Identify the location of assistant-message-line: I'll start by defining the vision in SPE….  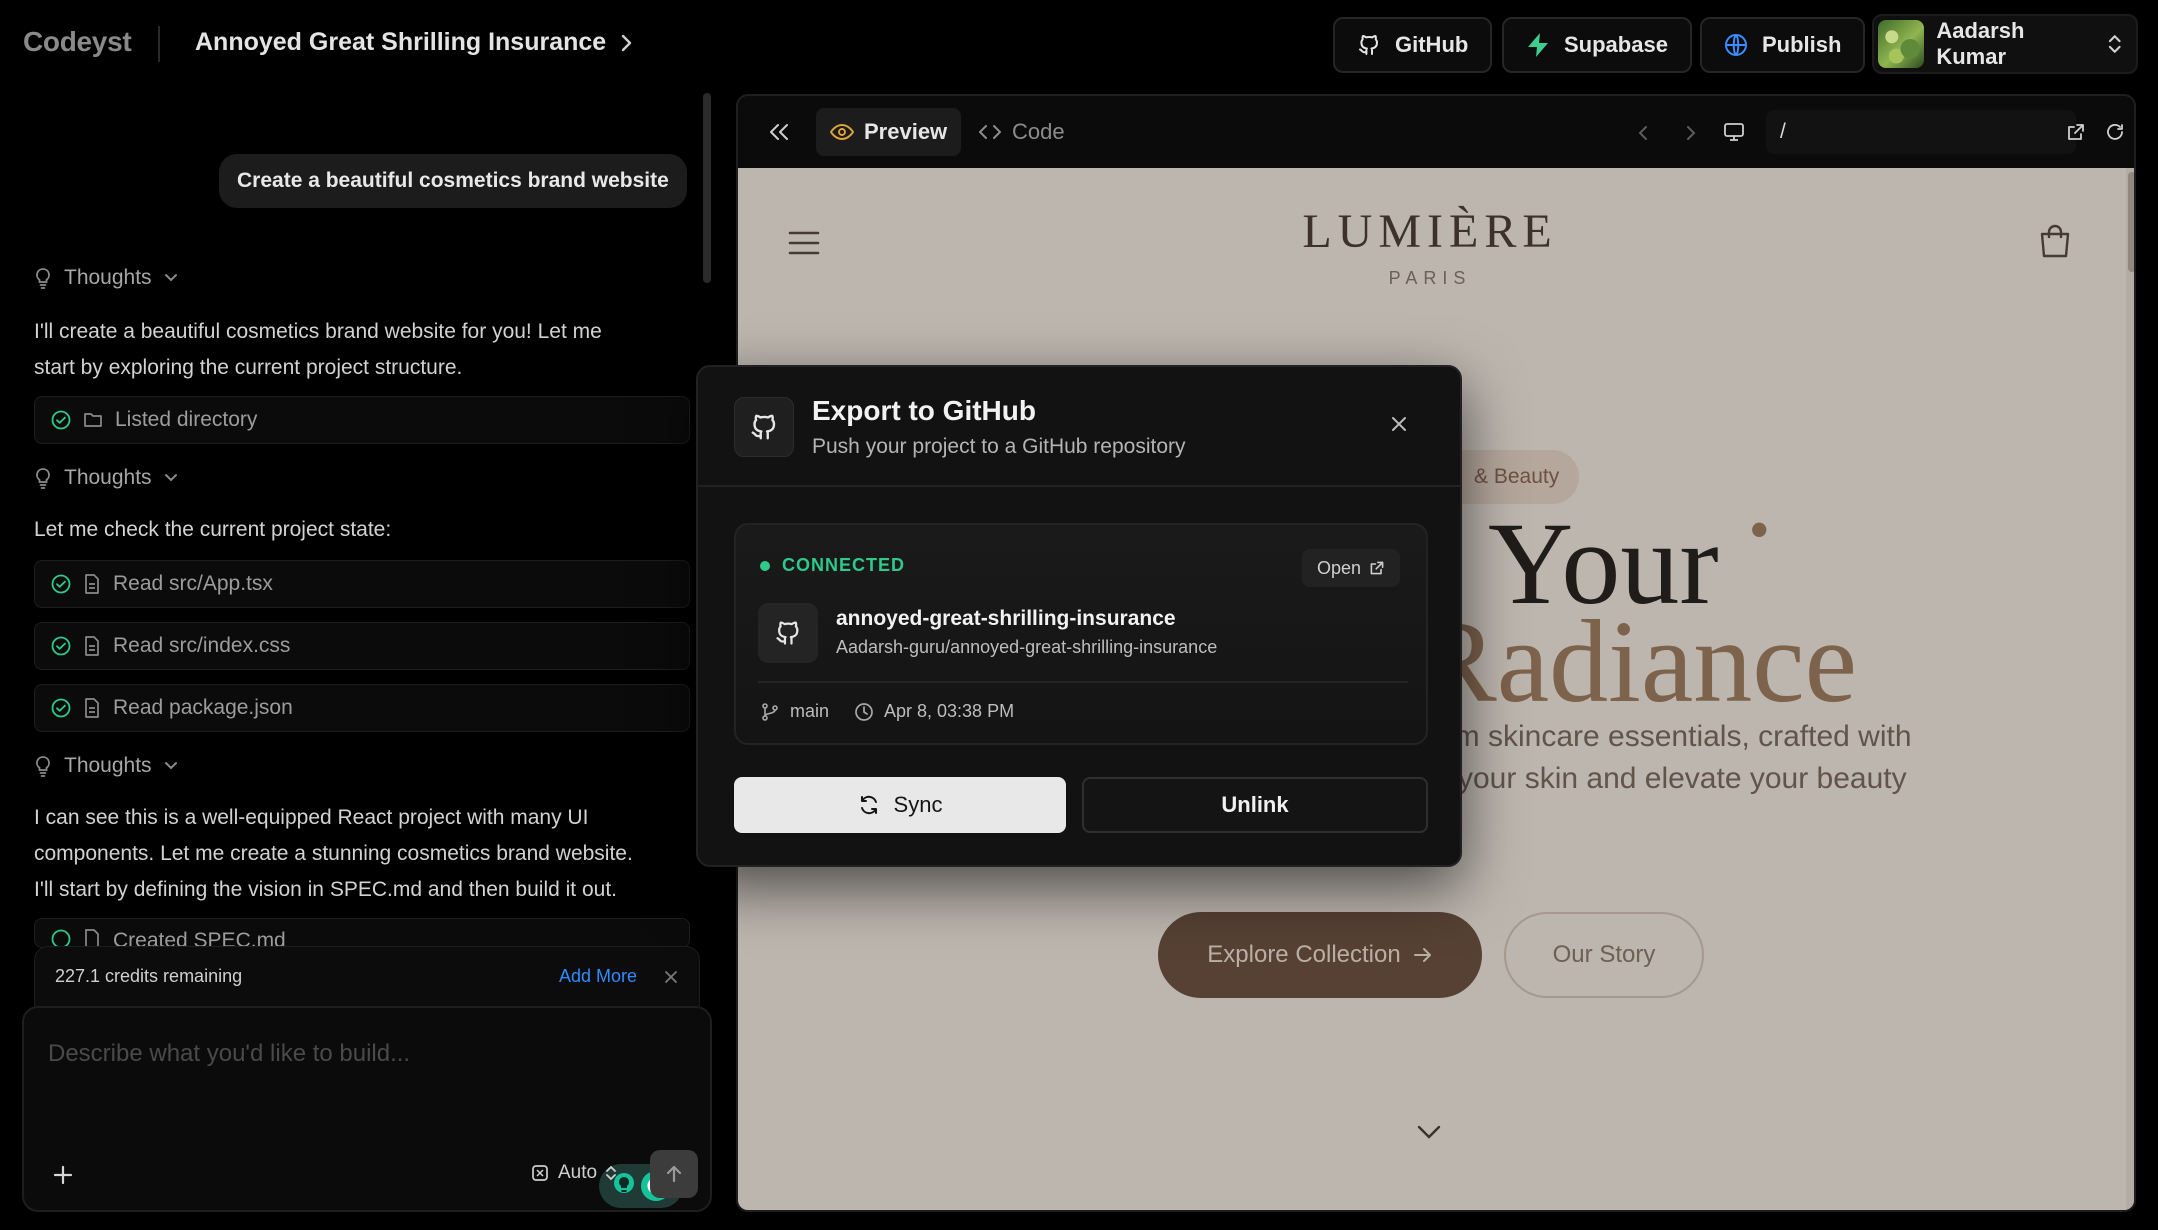
(325, 889).